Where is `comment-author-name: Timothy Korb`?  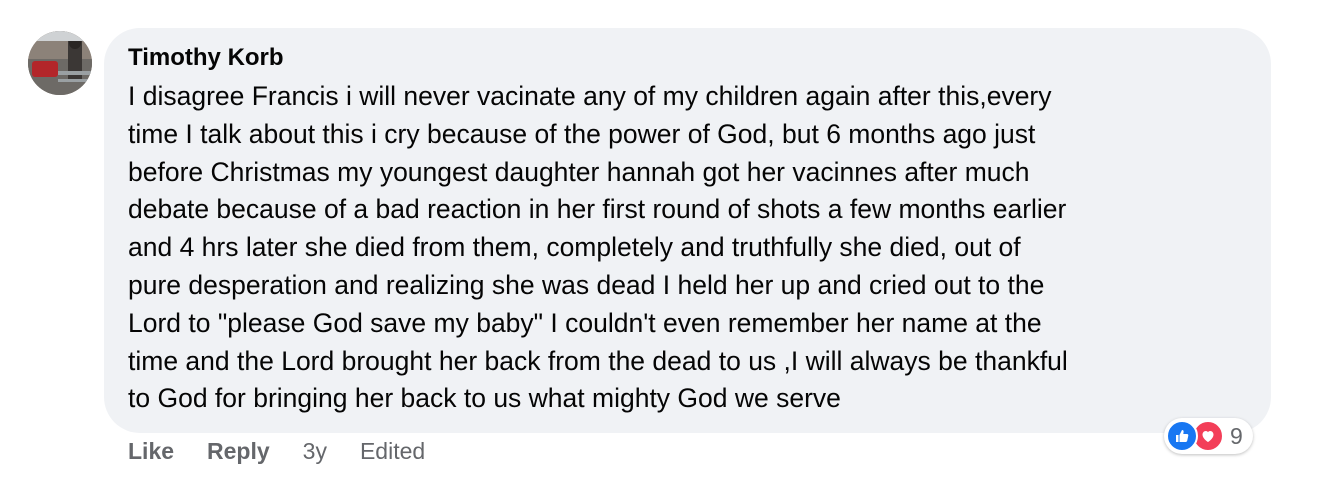
comment-author-name: Timothy Korb is located at coordinates (206, 58).